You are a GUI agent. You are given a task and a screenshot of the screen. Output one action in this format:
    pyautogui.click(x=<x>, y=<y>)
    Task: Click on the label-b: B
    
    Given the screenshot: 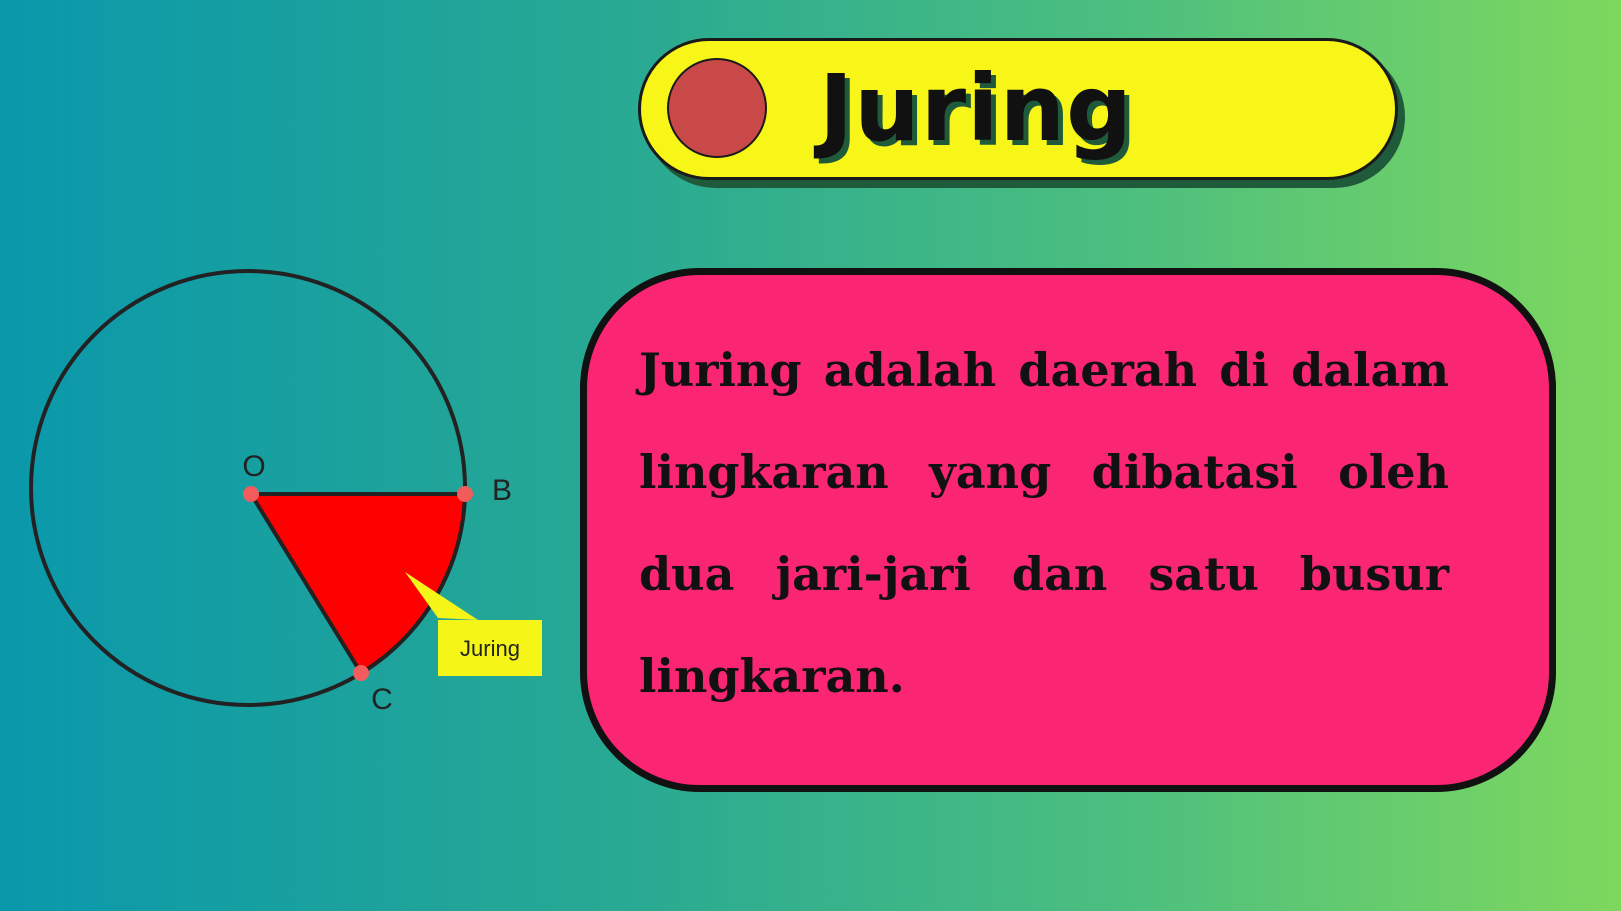 What is the action you would take?
    pyautogui.click(x=502, y=490)
    